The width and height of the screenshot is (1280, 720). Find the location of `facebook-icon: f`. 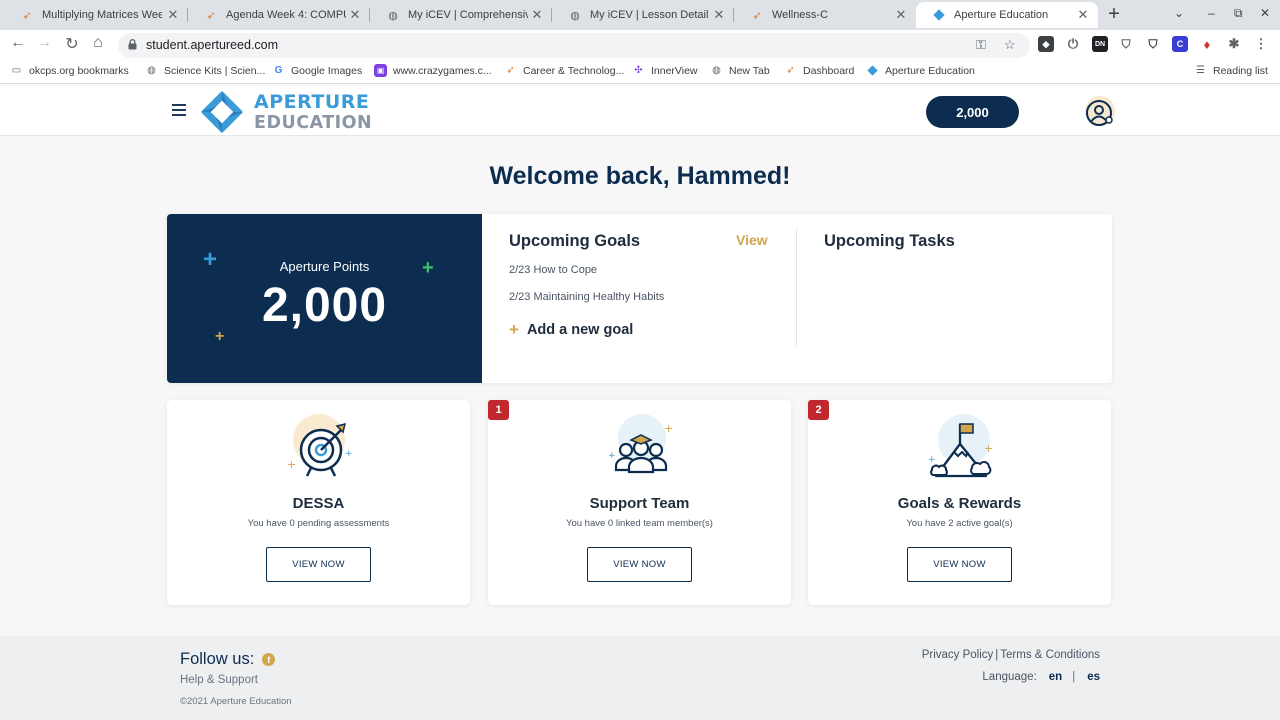

facebook-icon: f is located at coordinates (269, 659).